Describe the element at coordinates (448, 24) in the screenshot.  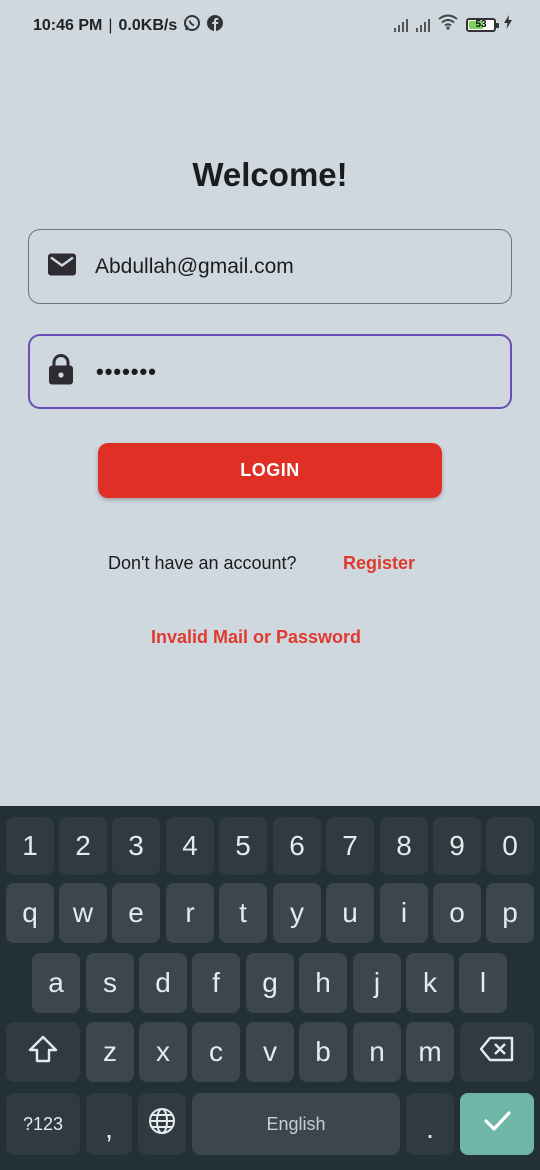
I see `wifi-icon` at that location.